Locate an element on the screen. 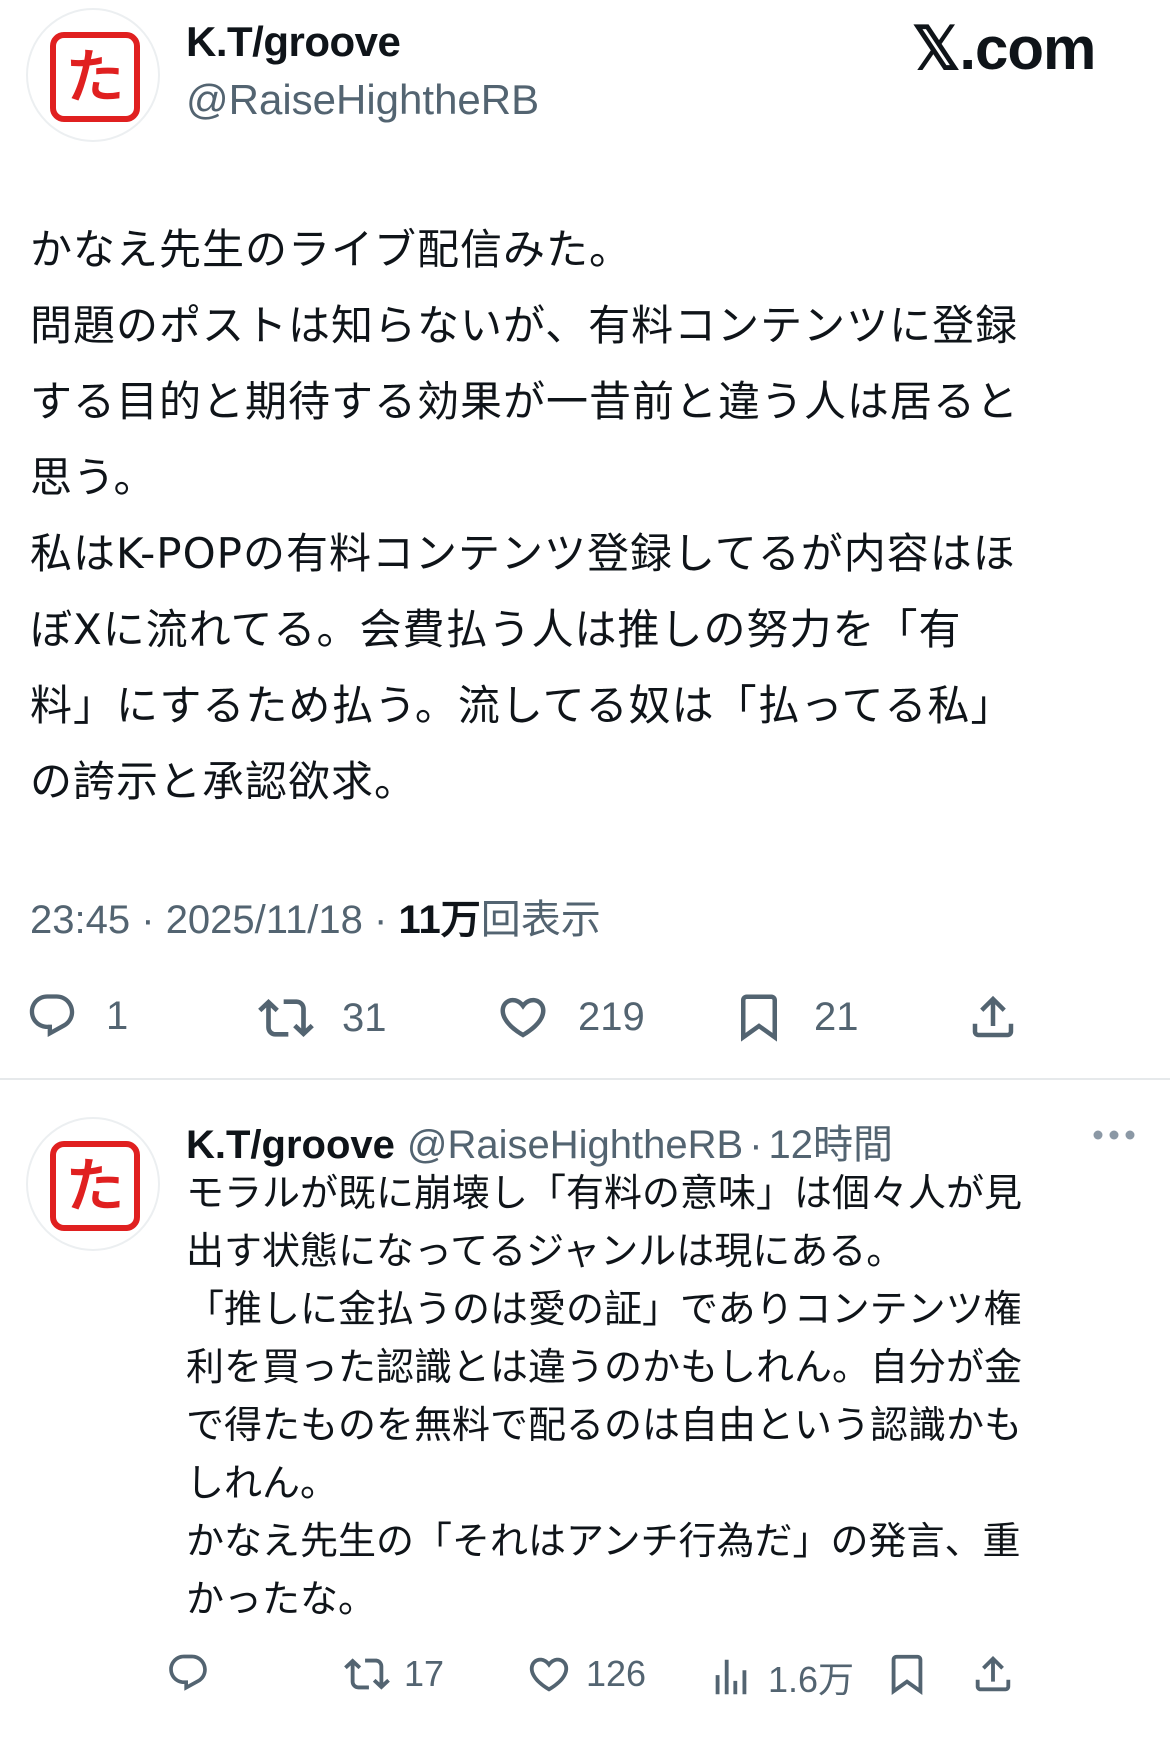  reply-repost-button: 17 is located at coordinates (394, 1674).